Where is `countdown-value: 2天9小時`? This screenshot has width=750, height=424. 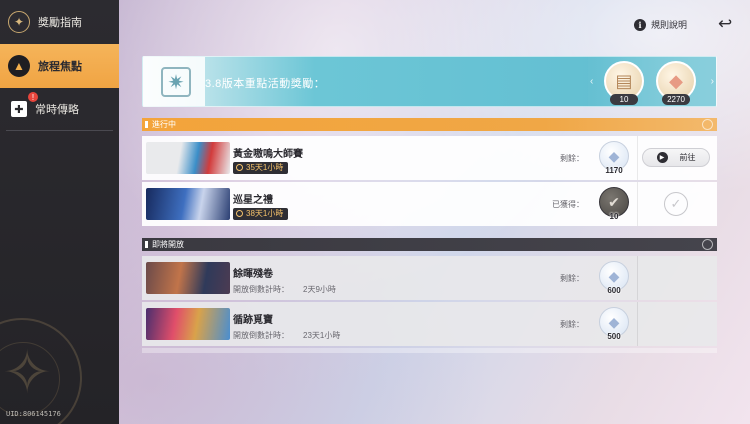
countdown-value: 2天9小時 is located at coordinates (319, 289).